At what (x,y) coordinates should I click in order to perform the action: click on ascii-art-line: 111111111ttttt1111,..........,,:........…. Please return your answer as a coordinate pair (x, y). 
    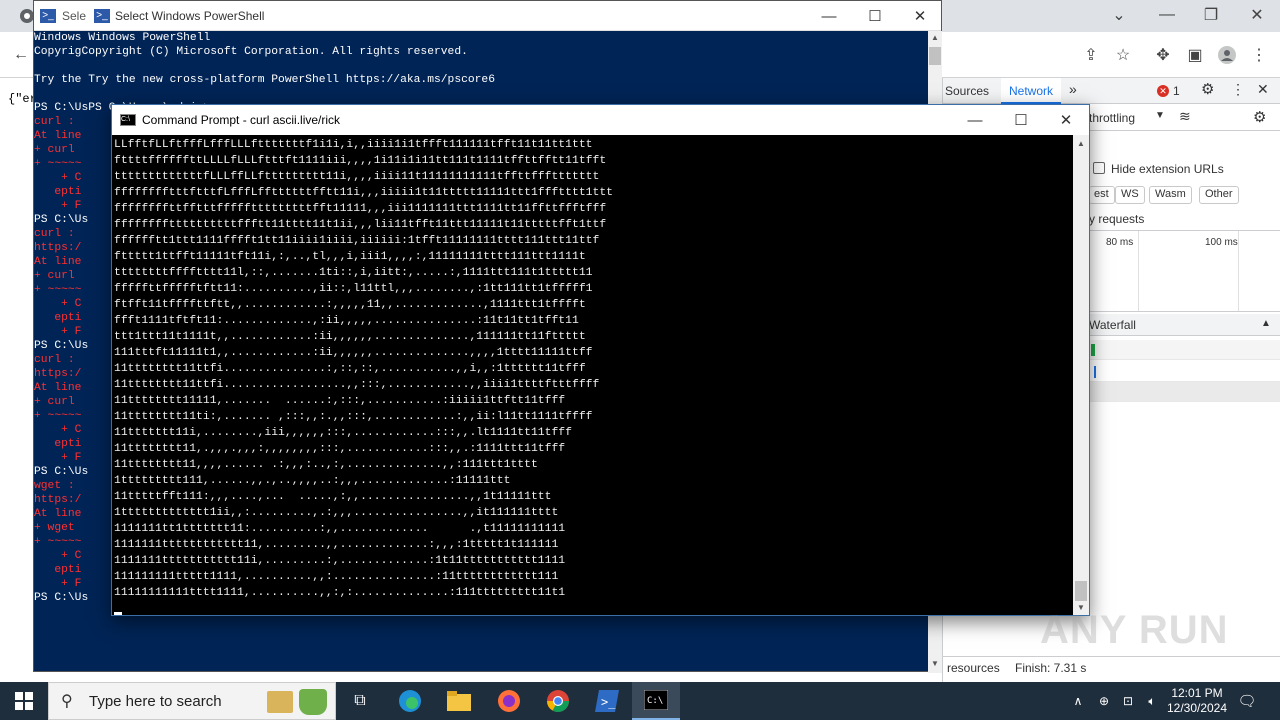
    Looking at the image, I should click on (336, 577).